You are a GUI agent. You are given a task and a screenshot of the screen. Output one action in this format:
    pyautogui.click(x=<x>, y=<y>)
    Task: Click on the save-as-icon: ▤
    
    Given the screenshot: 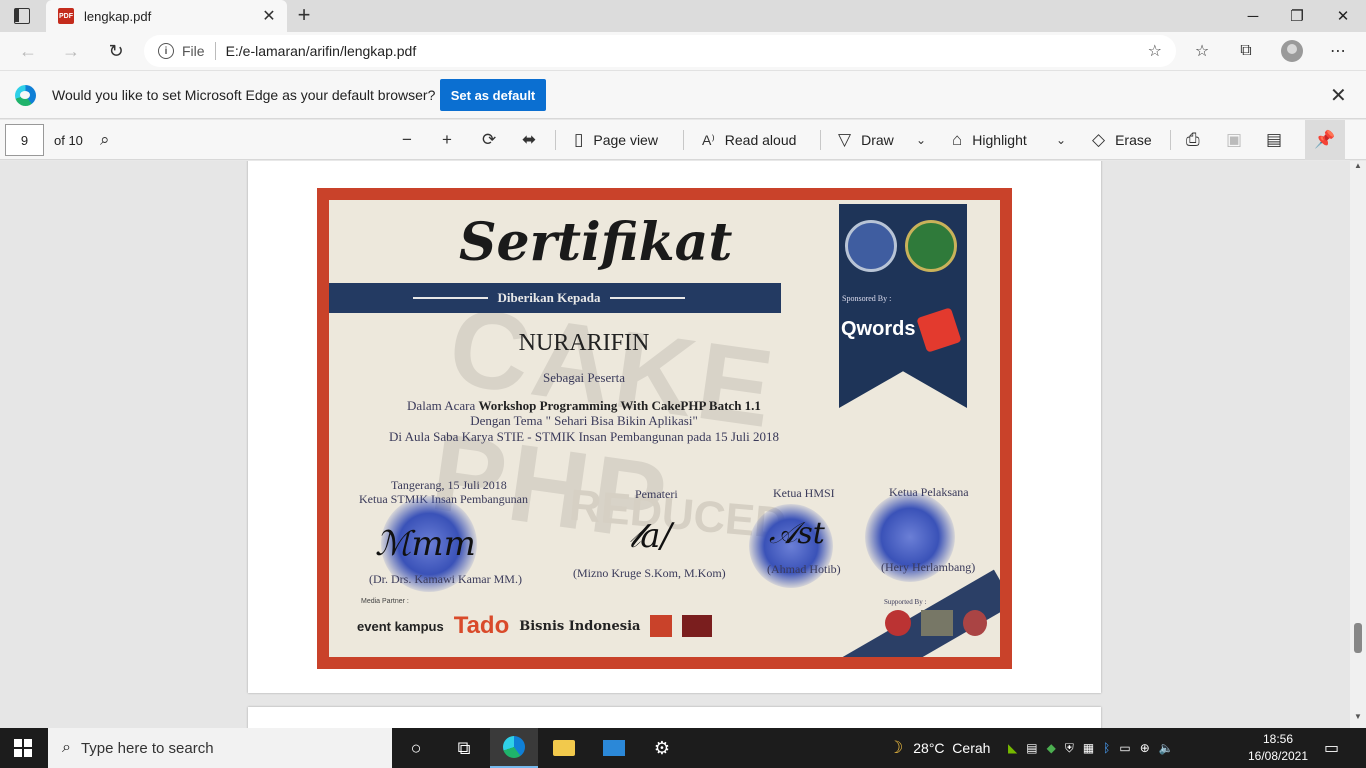 What is the action you would take?
    pyautogui.click(x=1274, y=140)
    